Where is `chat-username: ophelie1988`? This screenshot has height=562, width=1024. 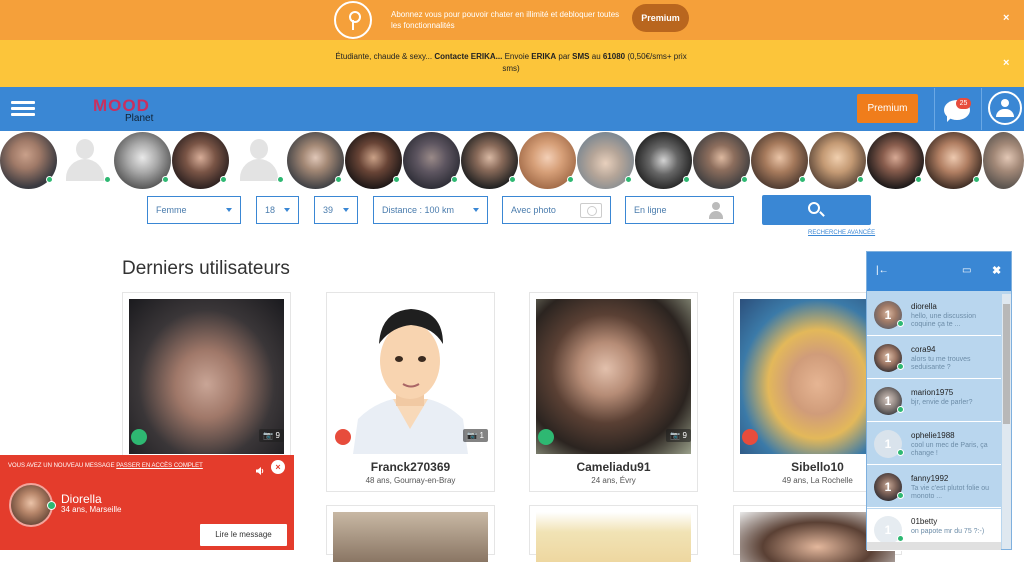 chat-username: ophelie1988 is located at coordinates (933, 435).